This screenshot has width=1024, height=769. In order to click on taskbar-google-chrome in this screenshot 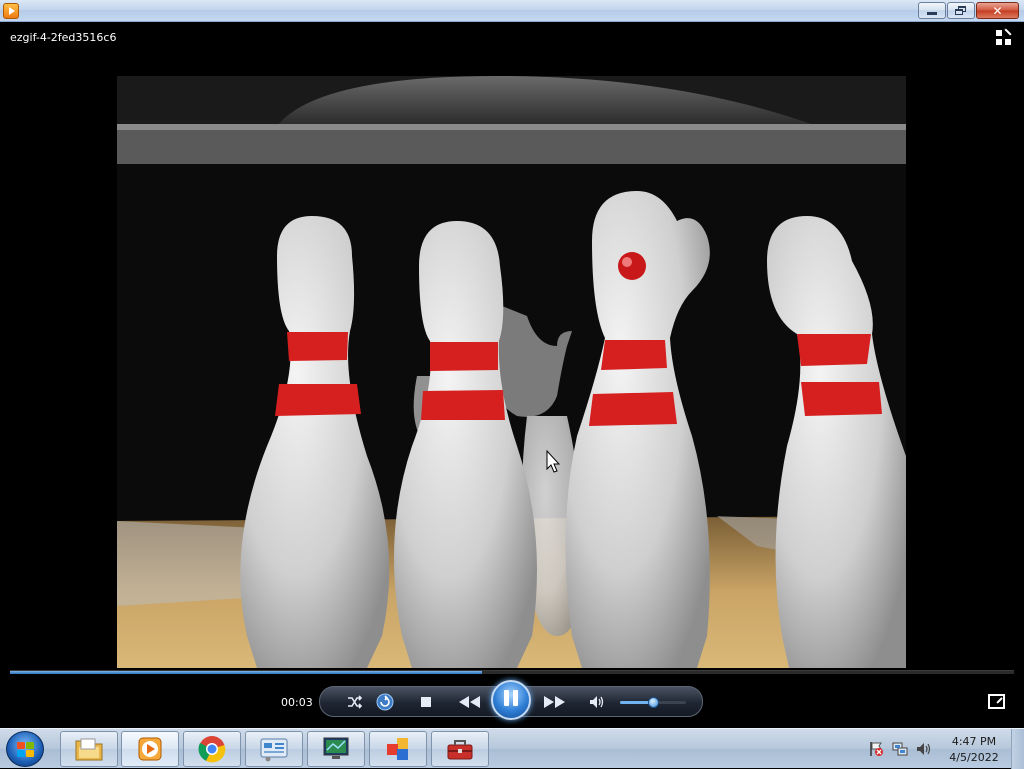, I will do `click(212, 749)`.